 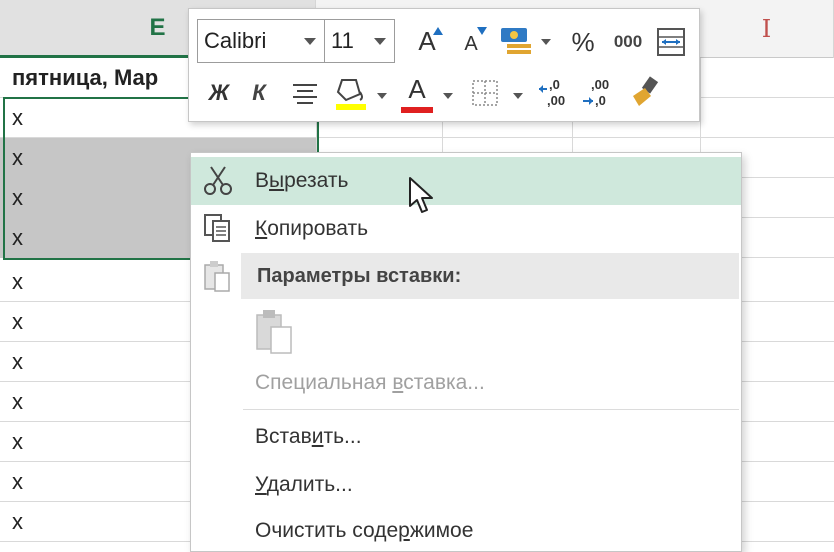 What do you see at coordinates (421, 195) in the screenshot?
I see `mouse-cursor-icon` at bounding box center [421, 195].